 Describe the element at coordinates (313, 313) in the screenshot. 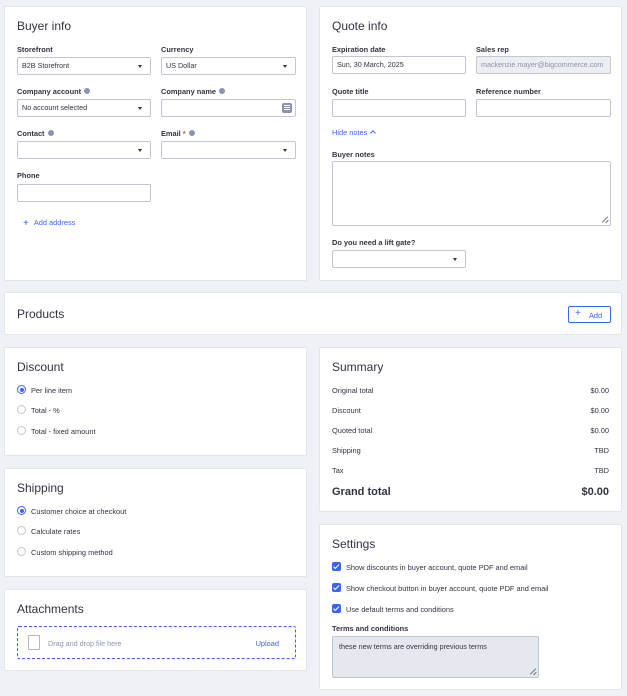

I see `products-card: Products + Add` at that location.